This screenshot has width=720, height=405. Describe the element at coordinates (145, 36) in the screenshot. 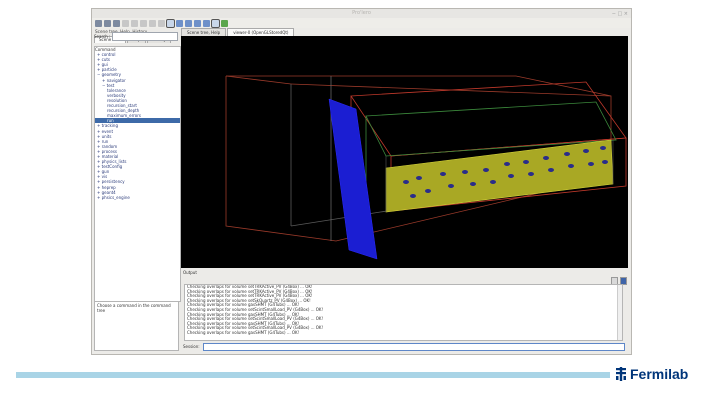

I see `search-input` at that location.